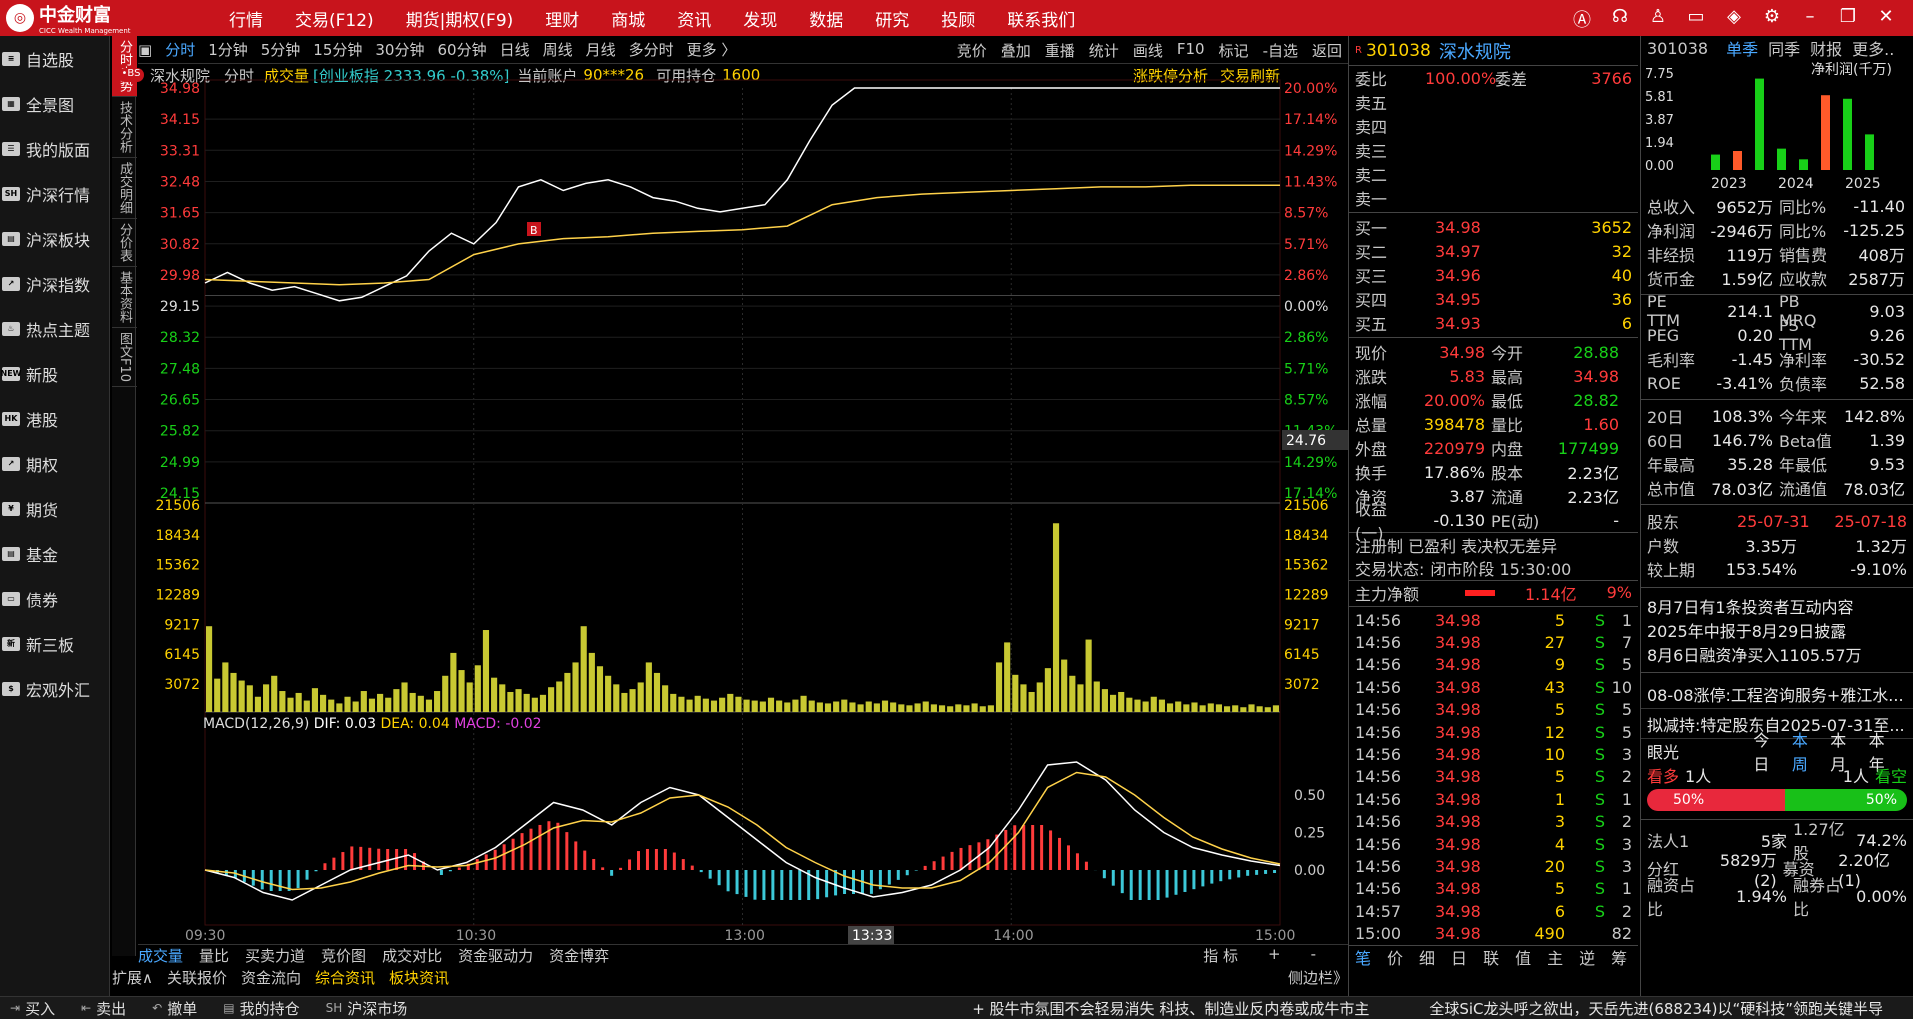  What do you see at coordinates (103, 1008) in the screenshot?
I see `bottom-action-1: ⇤ 卖出` at bounding box center [103, 1008].